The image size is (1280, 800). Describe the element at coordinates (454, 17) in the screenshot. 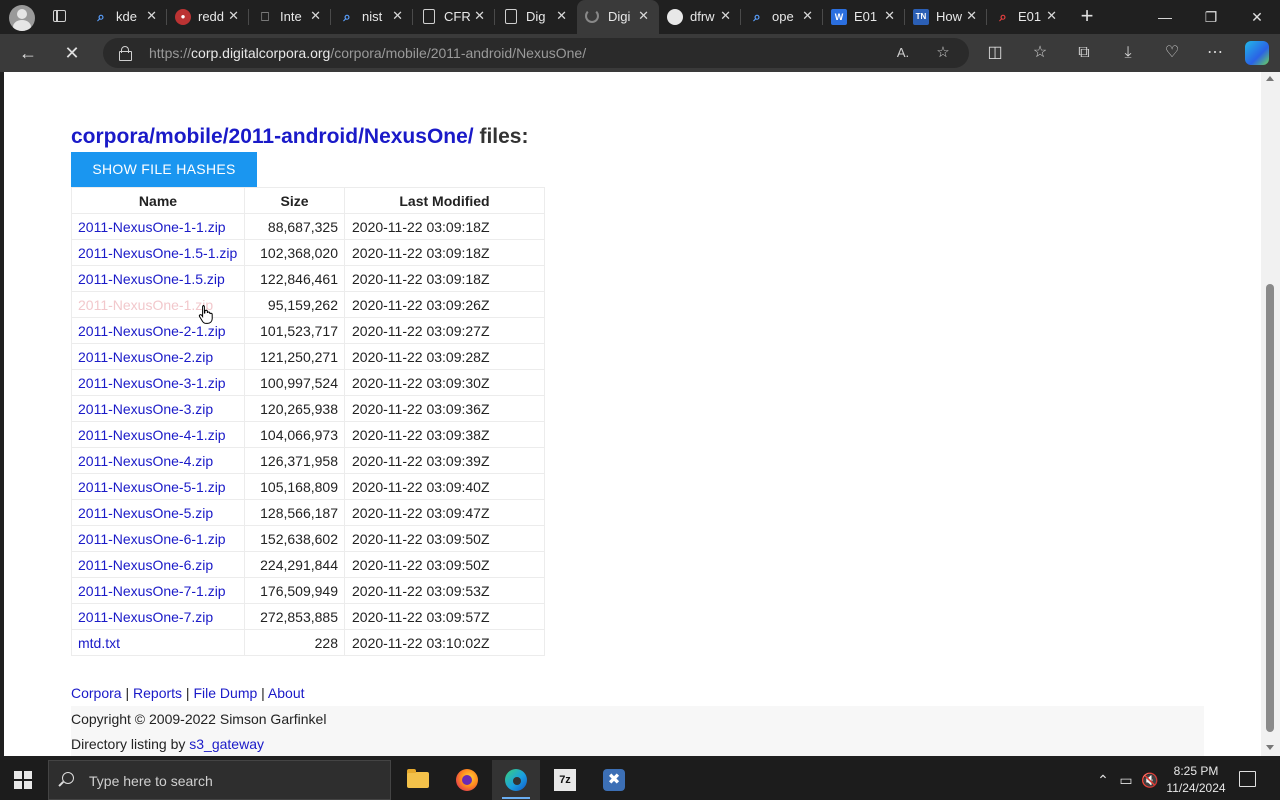

I see `tab: CFR ✕` at that location.